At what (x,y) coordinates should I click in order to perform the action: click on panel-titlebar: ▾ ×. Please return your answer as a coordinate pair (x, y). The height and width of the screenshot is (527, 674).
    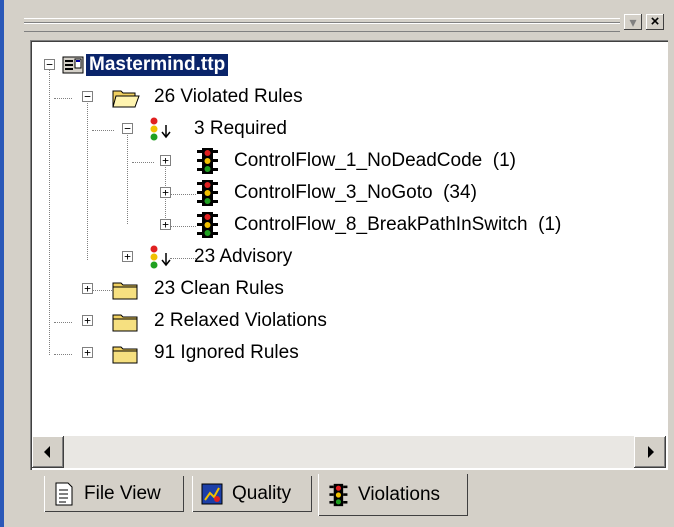
    Looking at the image, I should click on (342, 24).